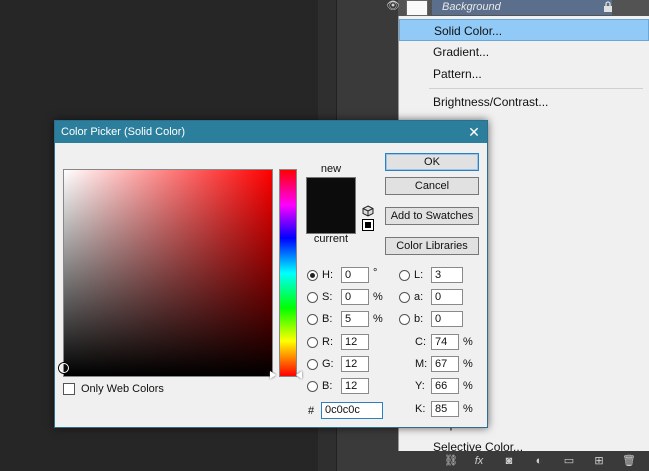  Describe the element at coordinates (355, 386) in the screenshot. I see `blue-input: 12` at that location.